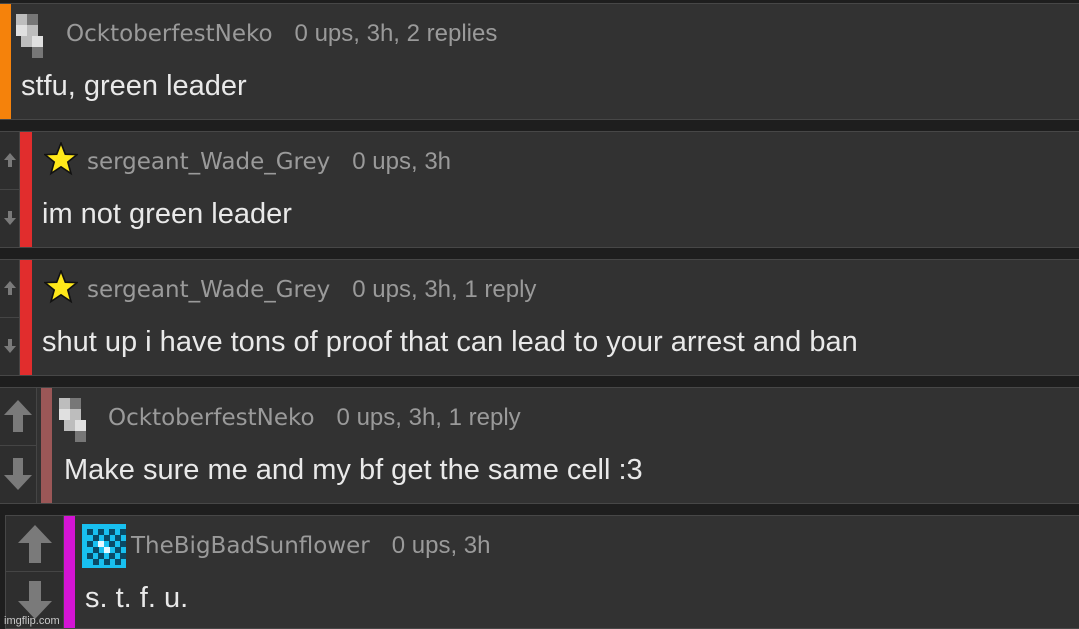 Image resolution: width=1079 pixels, height=629 pixels. I want to click on username-link: TheBigBadSunflower, so click(250, 546).